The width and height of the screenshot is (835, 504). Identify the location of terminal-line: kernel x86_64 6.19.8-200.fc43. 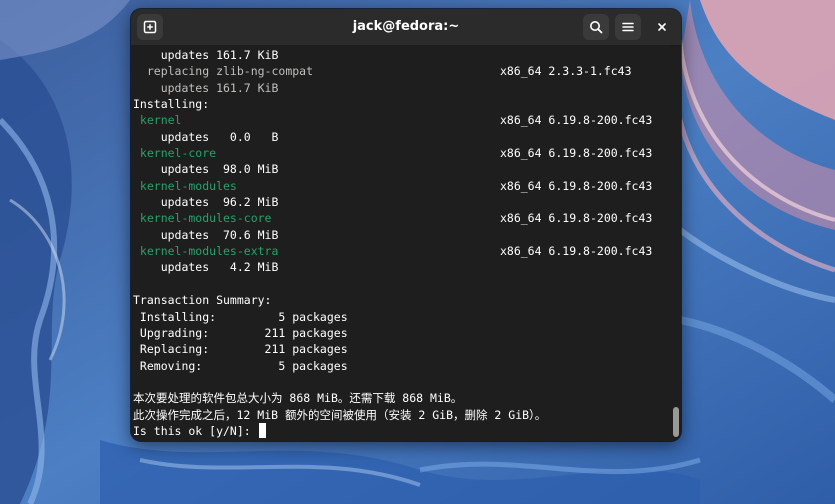
(392, 120).